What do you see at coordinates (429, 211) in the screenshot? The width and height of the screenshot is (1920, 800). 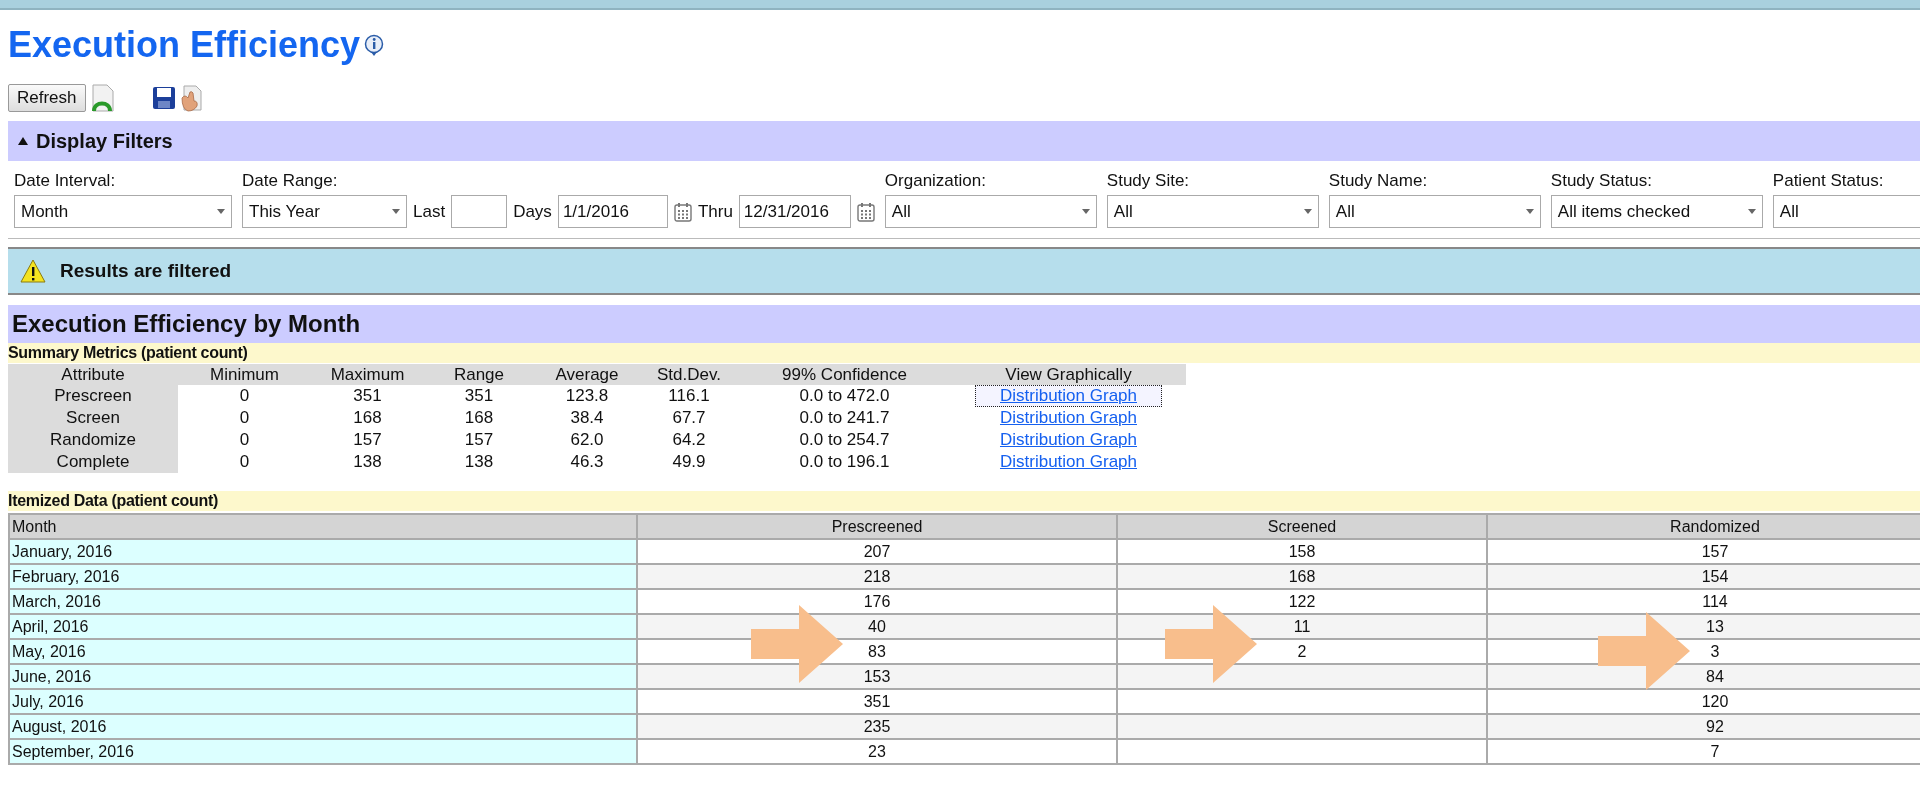 I see `field-label: Last` at bounding box center [429, 211].